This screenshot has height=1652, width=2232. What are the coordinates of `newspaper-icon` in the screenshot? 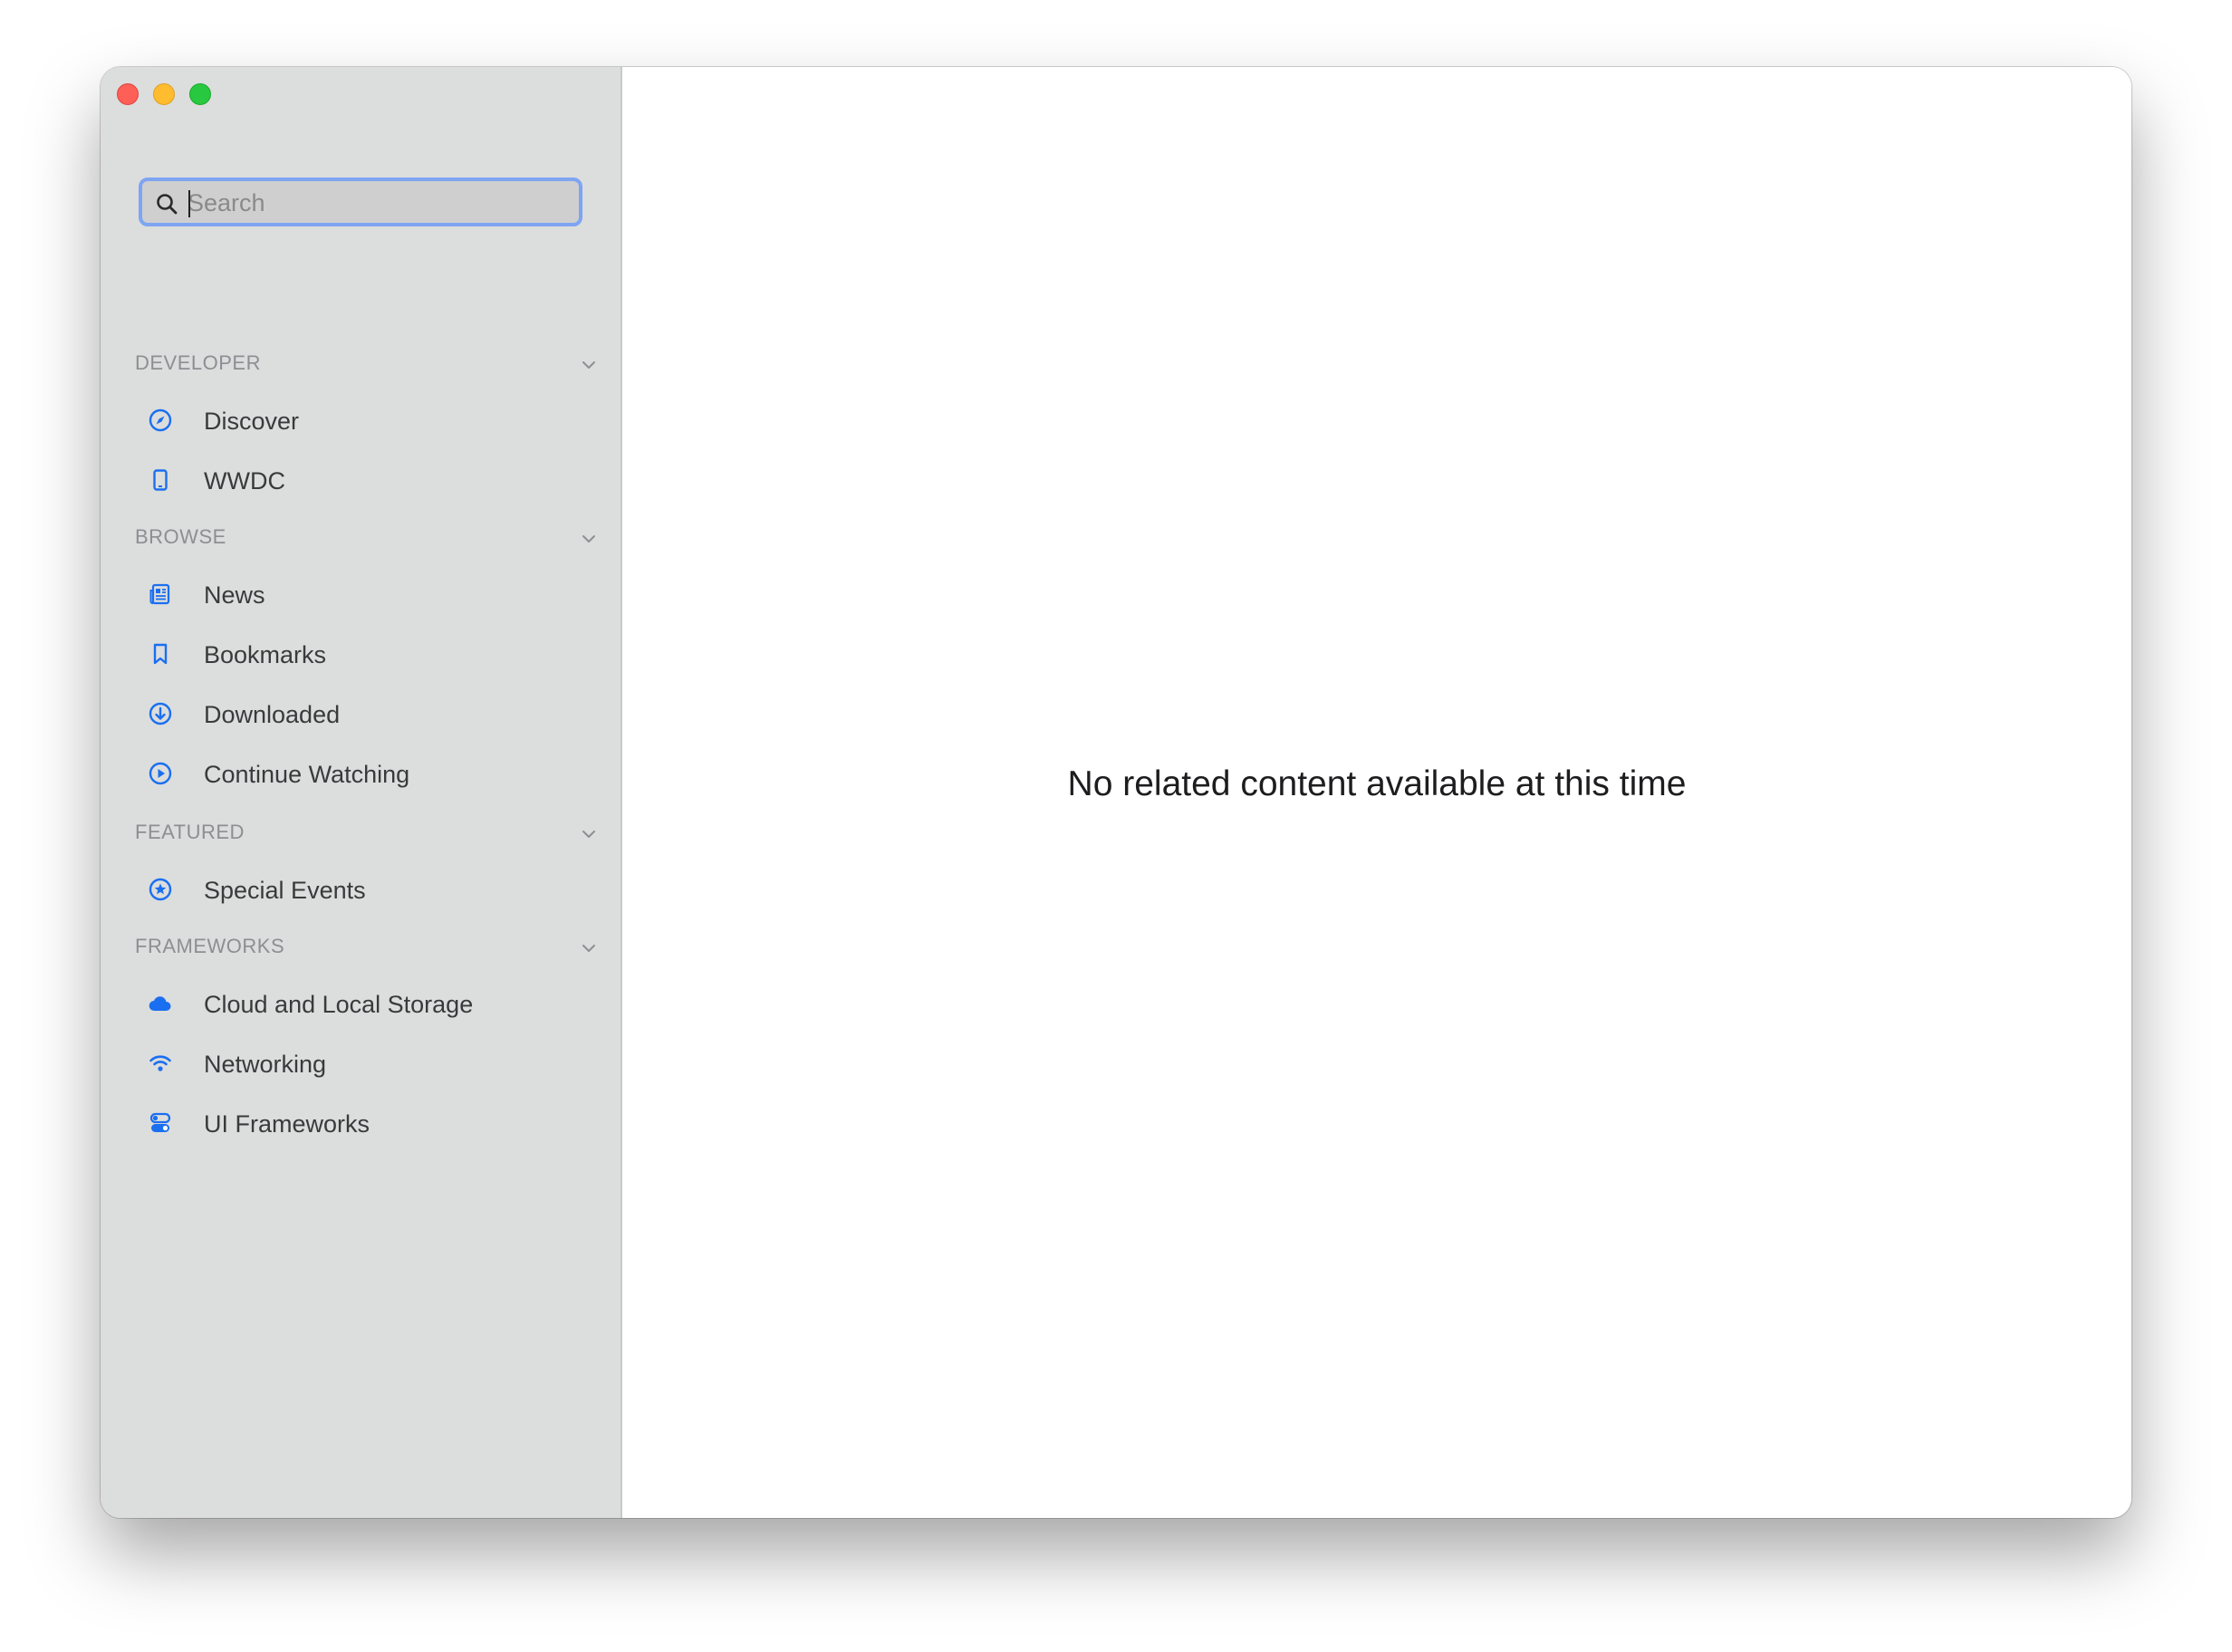 It's located at (159, 594).